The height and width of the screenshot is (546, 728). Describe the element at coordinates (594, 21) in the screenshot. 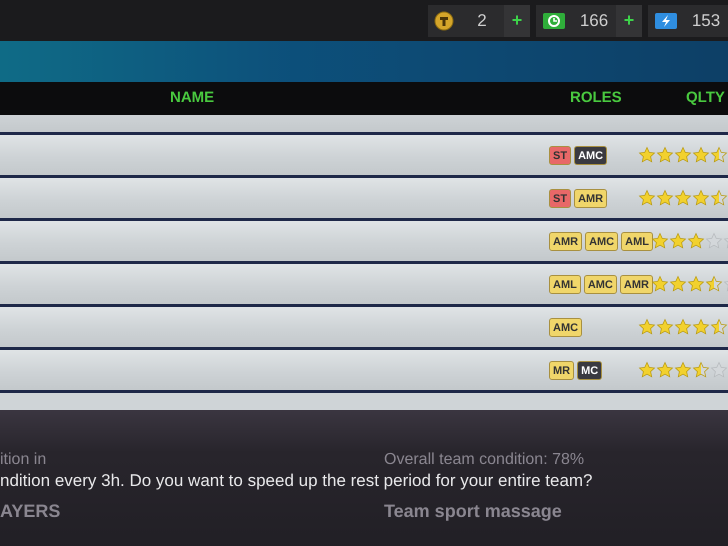

I see `currency-value: 166` at that location.